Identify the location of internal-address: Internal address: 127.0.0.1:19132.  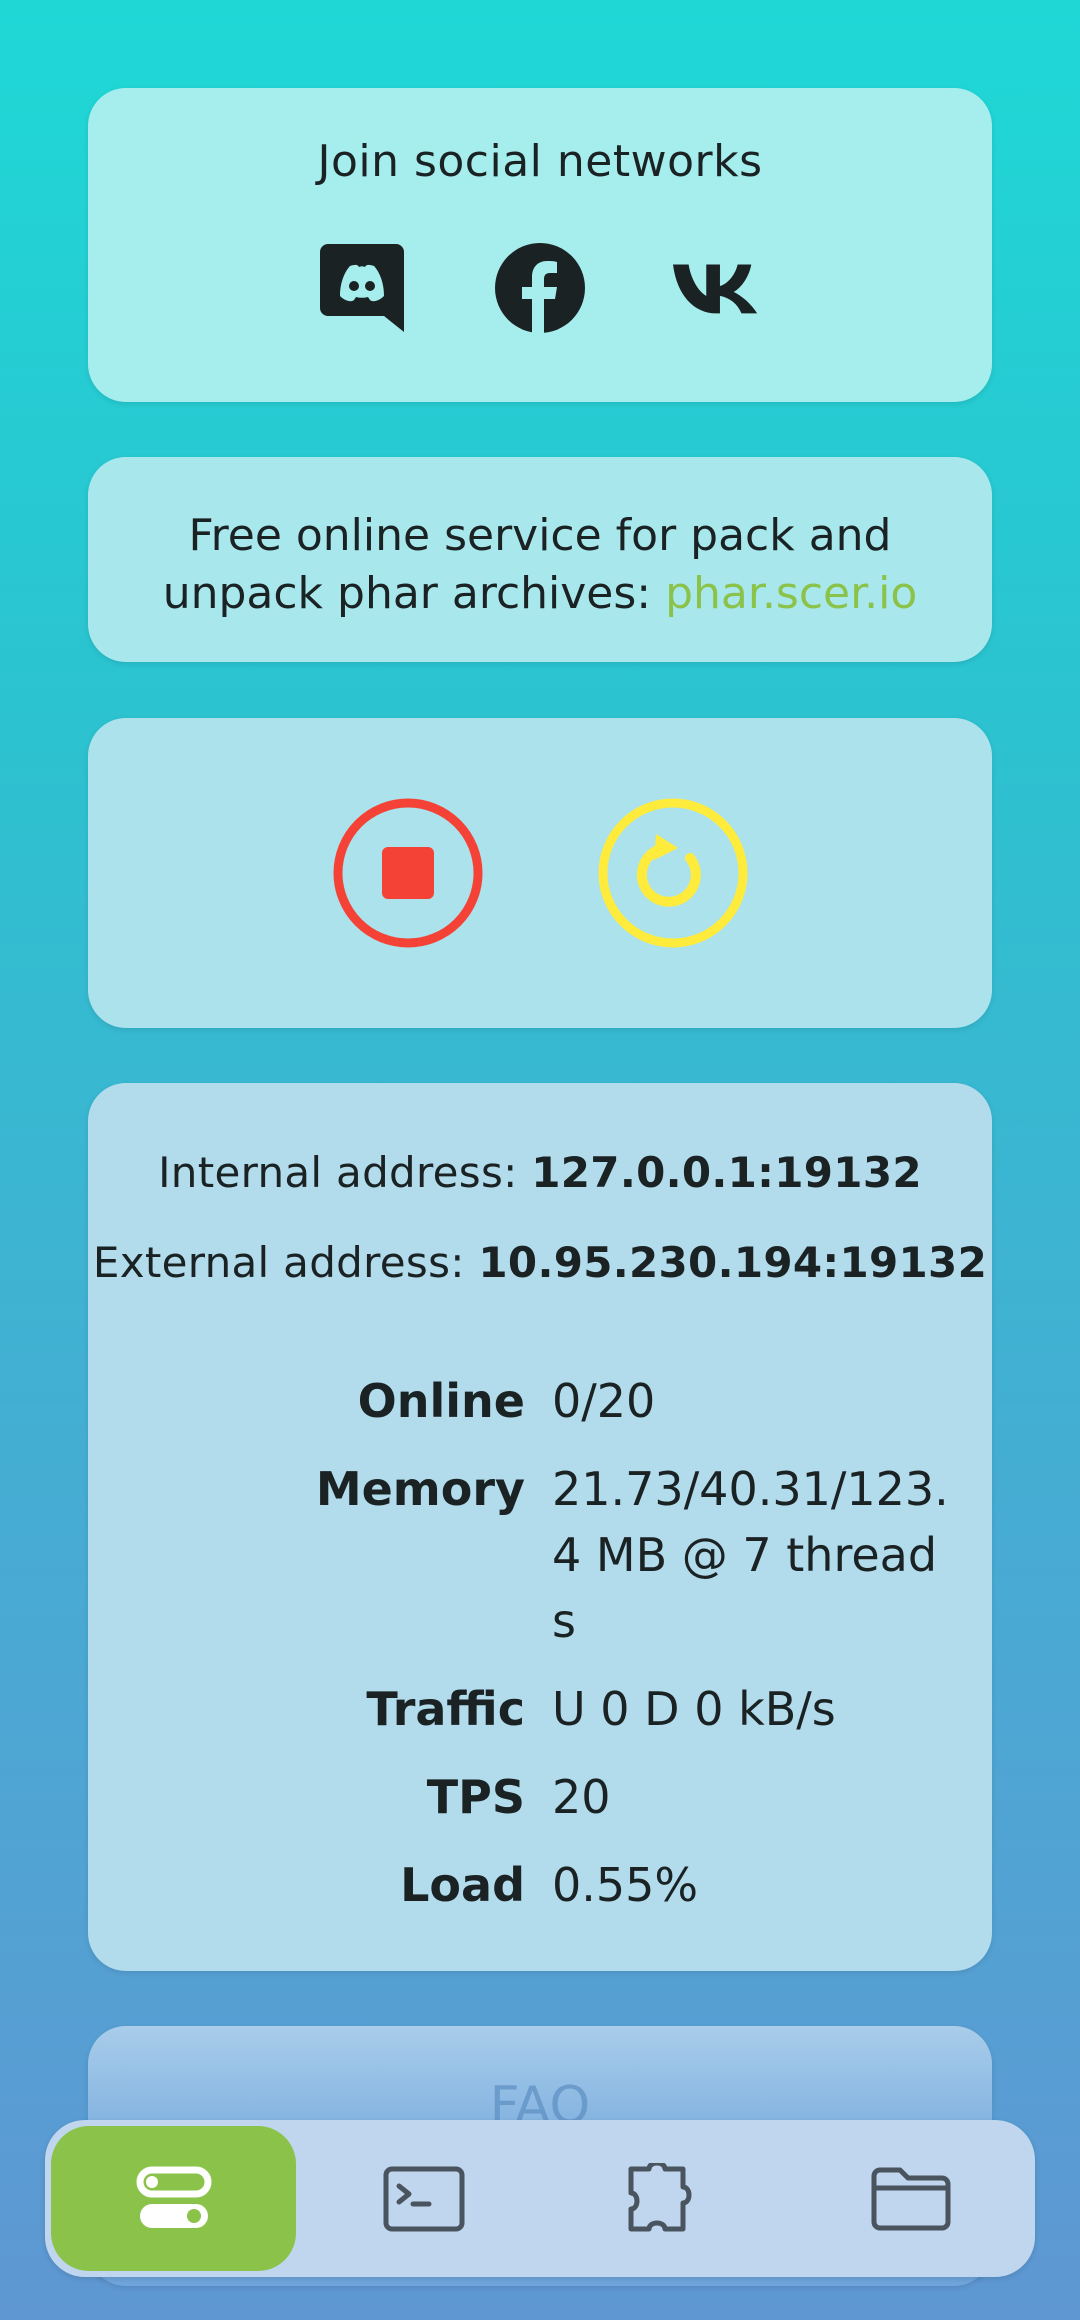
(540, 1172).